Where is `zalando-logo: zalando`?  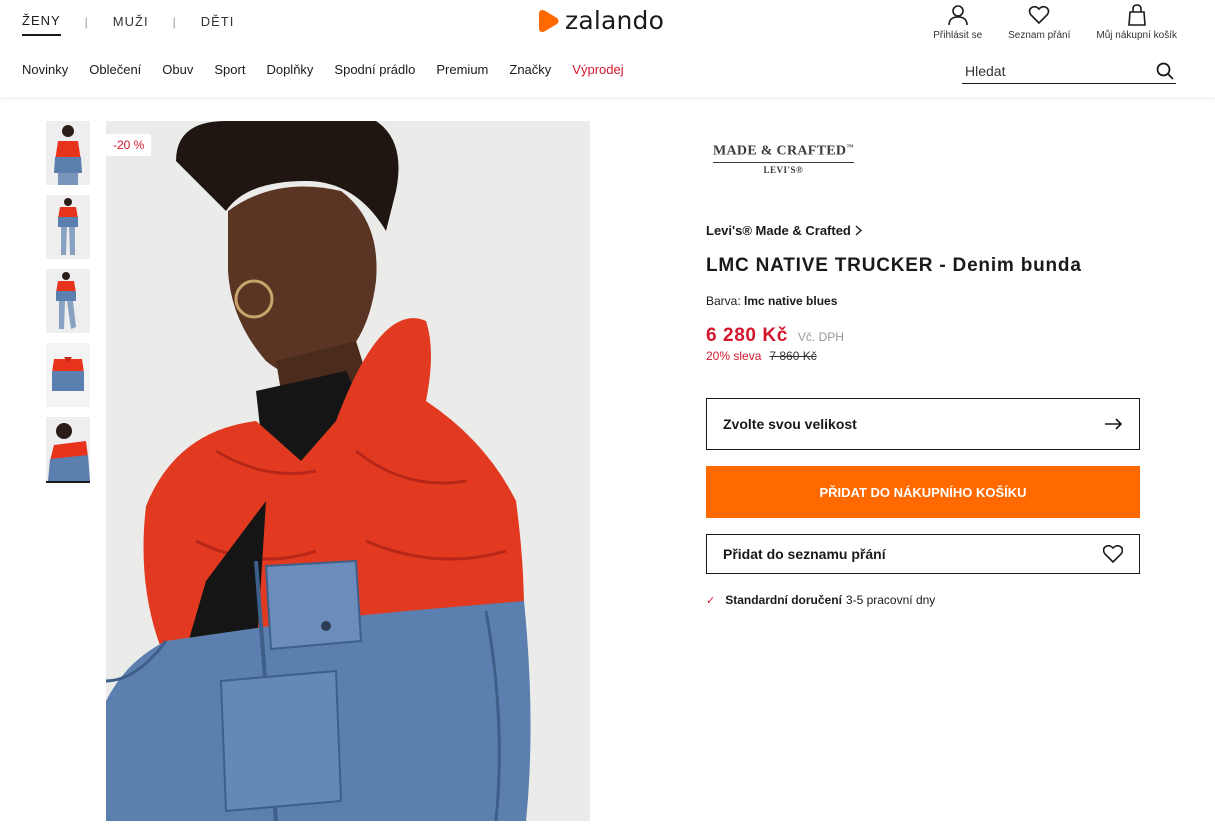 zalando-logo: zalando is located at coordinates (601, 20).